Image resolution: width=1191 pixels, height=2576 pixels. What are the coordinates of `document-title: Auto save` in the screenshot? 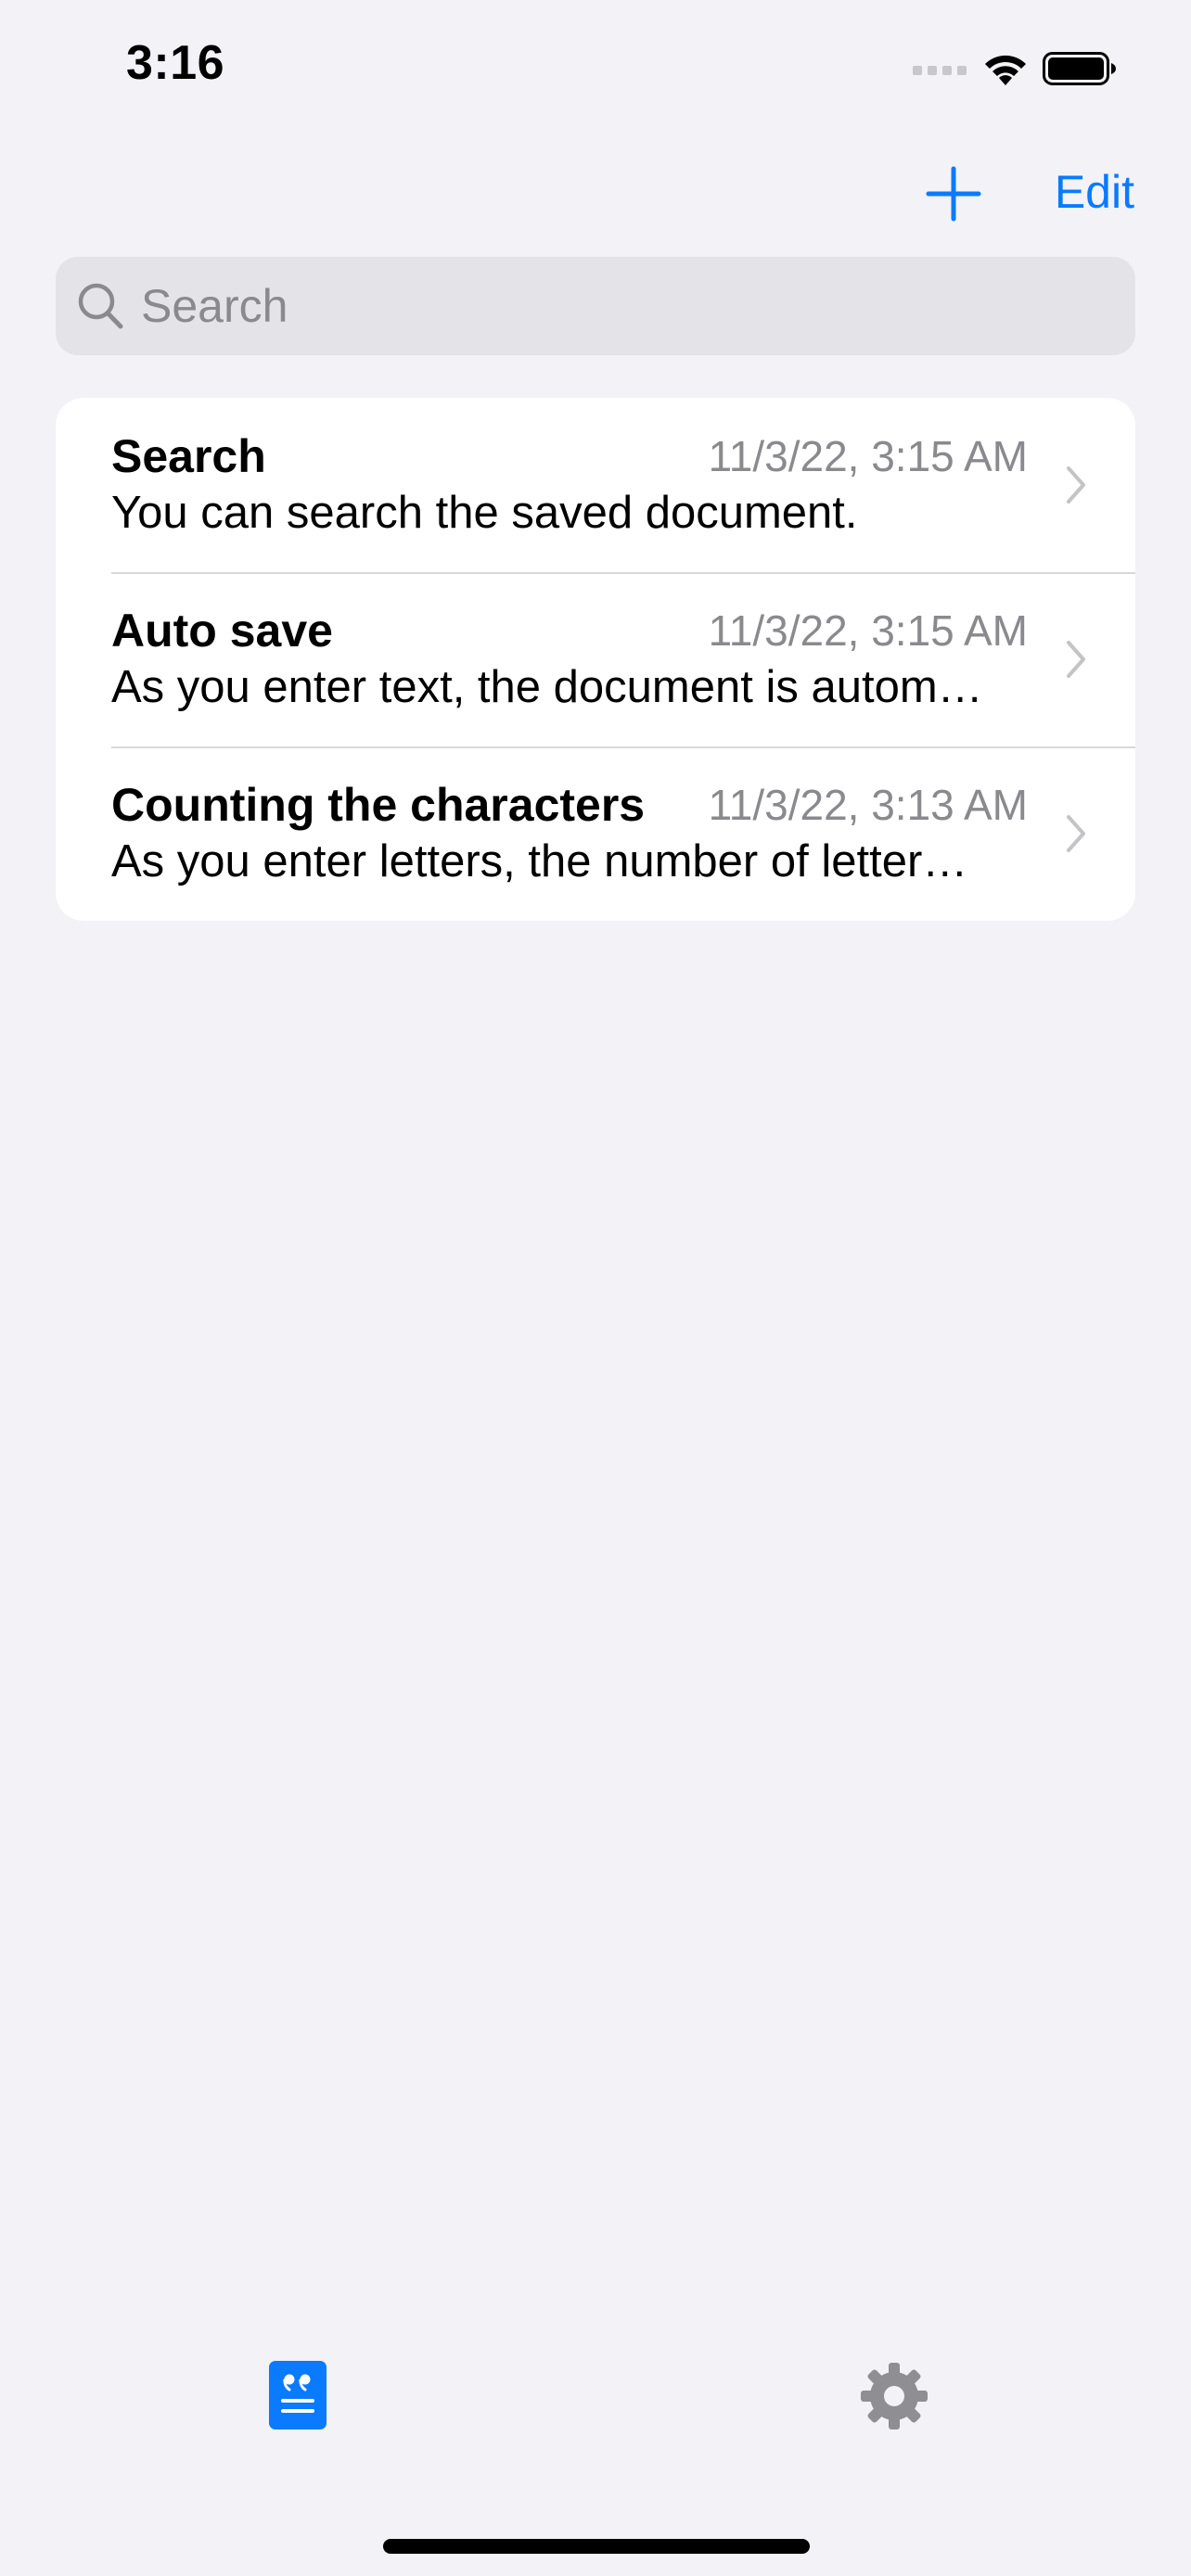 It's located at (222, 631).